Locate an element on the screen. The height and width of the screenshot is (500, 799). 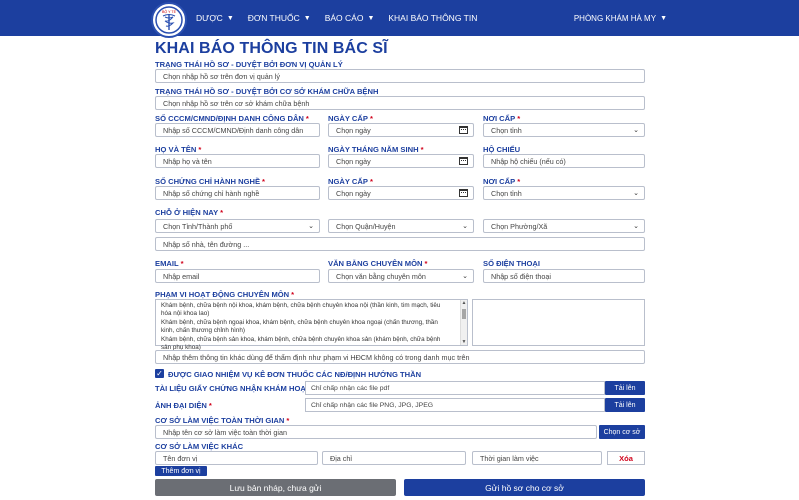
assigned-checkbox: ✓ is located at coordinates (159, 373).